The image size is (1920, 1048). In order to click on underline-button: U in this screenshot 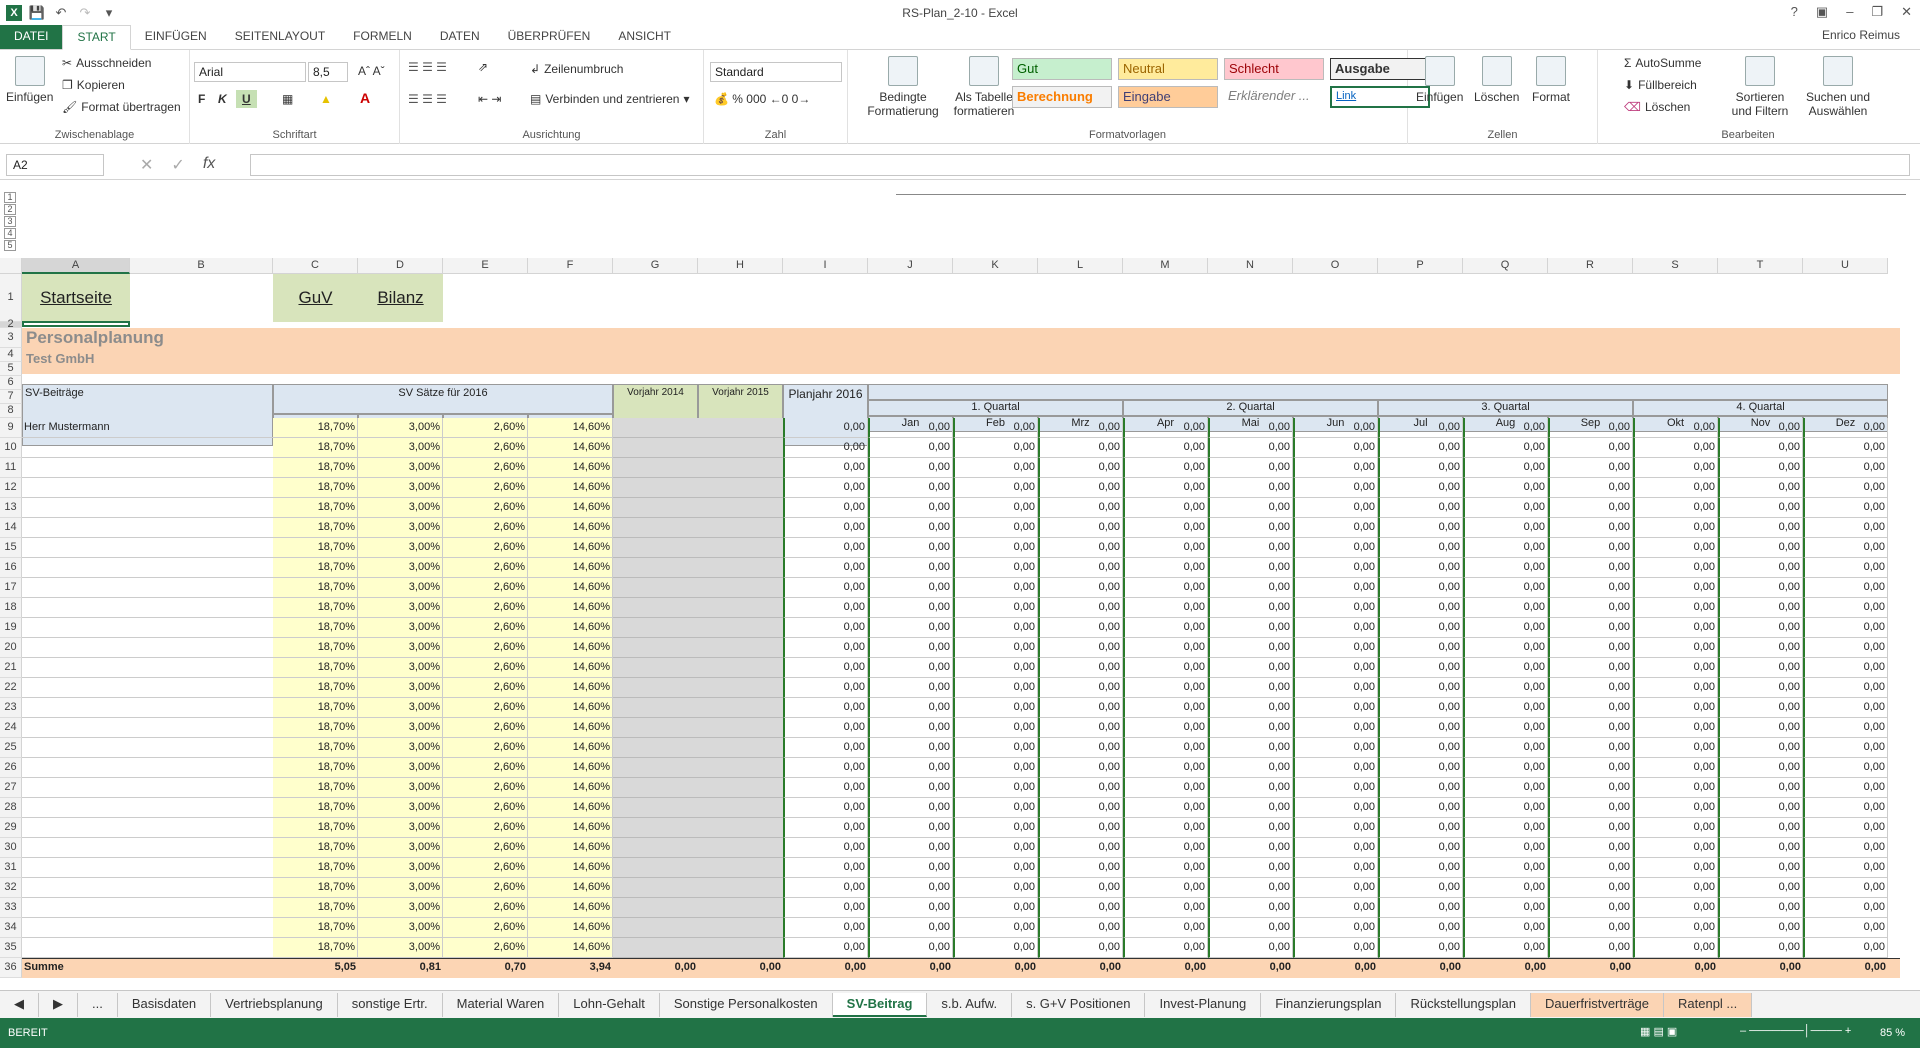, I will do `click(246, 99)`.